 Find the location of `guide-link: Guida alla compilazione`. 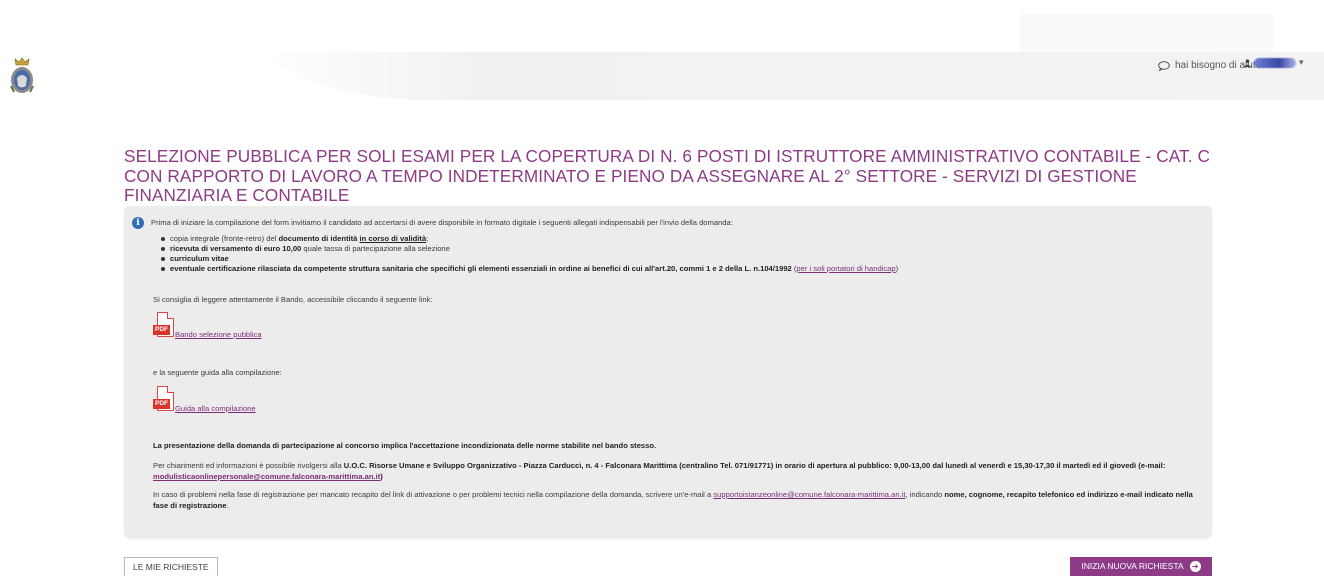

guide-link: Guida alla compilazione is located at coordinates (215, 408).